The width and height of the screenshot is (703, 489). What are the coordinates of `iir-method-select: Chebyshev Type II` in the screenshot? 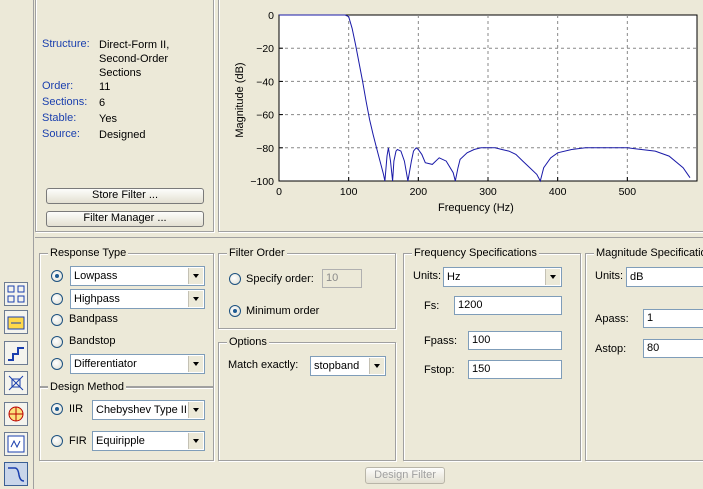 It's located at (148, 410).